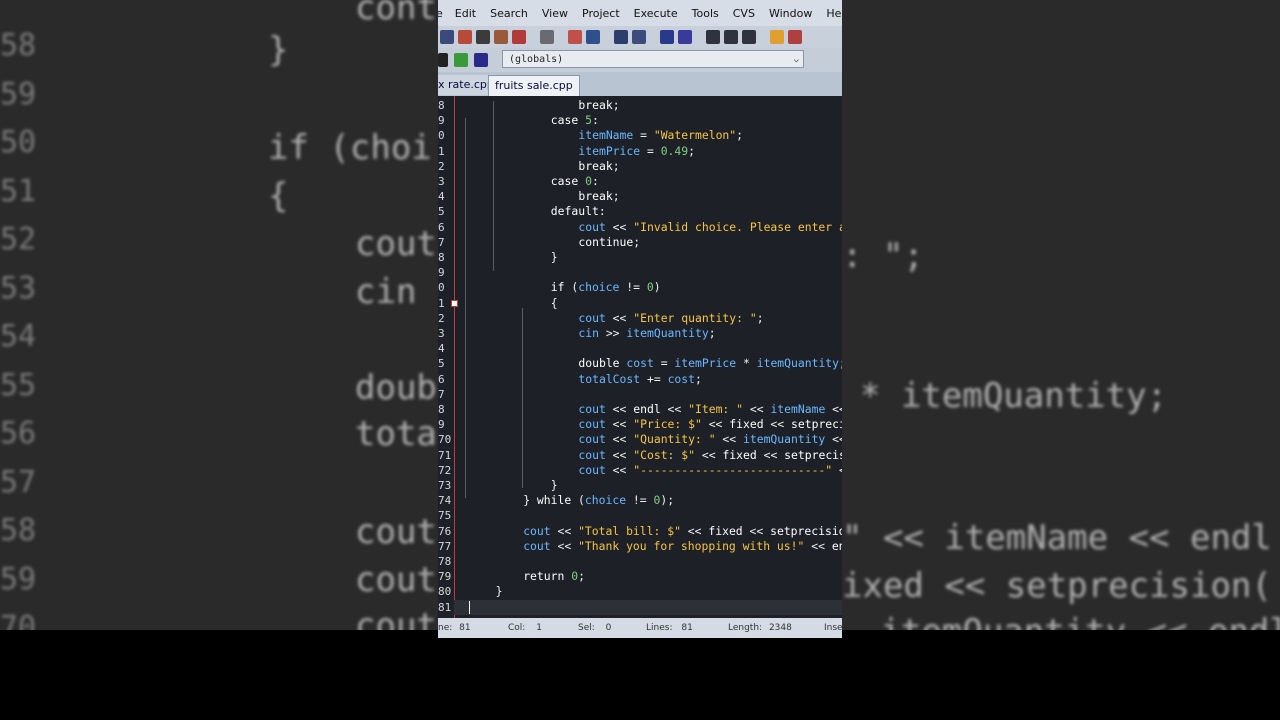  What do you see at coordinates (443, 60) in the screenshot?
I see `project-icon` at bounding box center [443, 60].